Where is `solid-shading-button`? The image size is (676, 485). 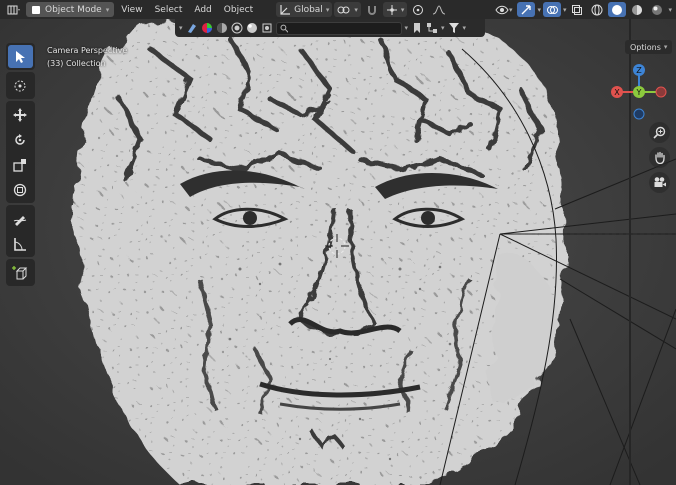
solid-shading-button is located at coordinates (617, 9).